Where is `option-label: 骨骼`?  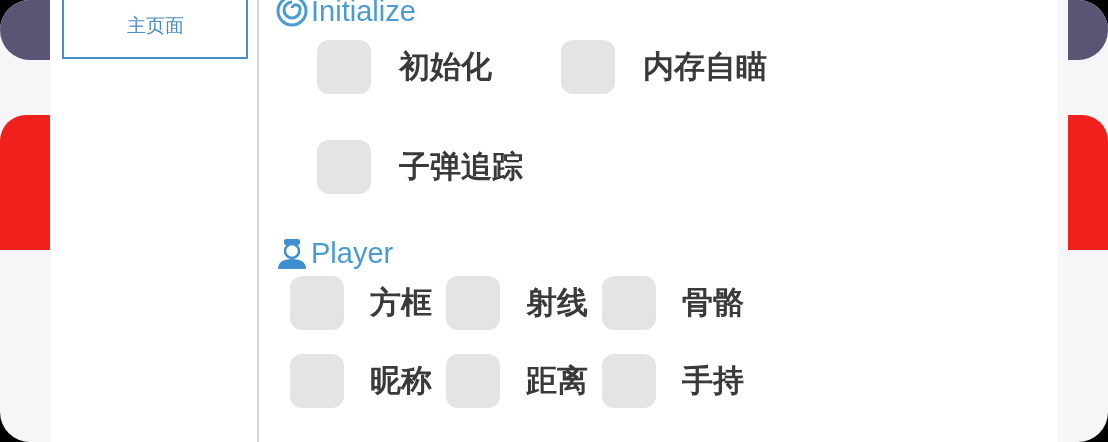 option-label: 骨骼 is located at coordinates (713, 303).